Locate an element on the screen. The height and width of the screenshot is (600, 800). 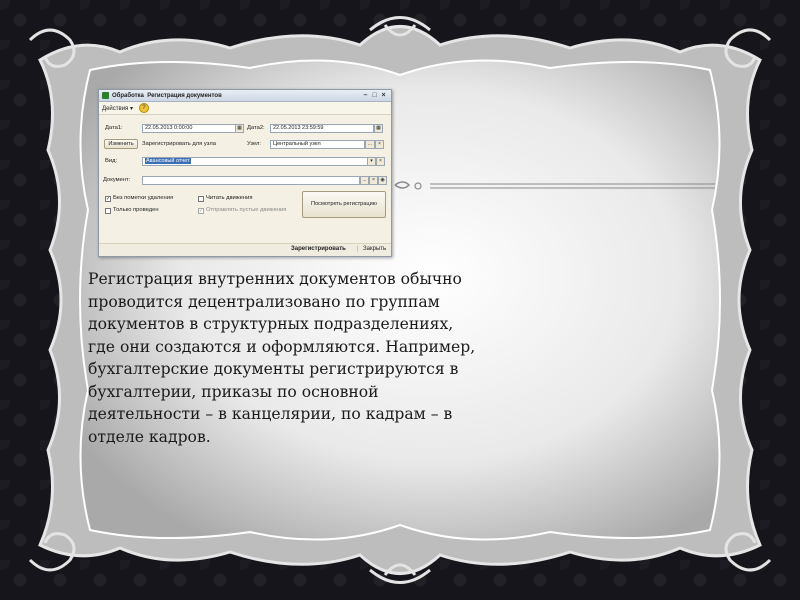
type-clear-icon: × is located at coordinates (380, 161).